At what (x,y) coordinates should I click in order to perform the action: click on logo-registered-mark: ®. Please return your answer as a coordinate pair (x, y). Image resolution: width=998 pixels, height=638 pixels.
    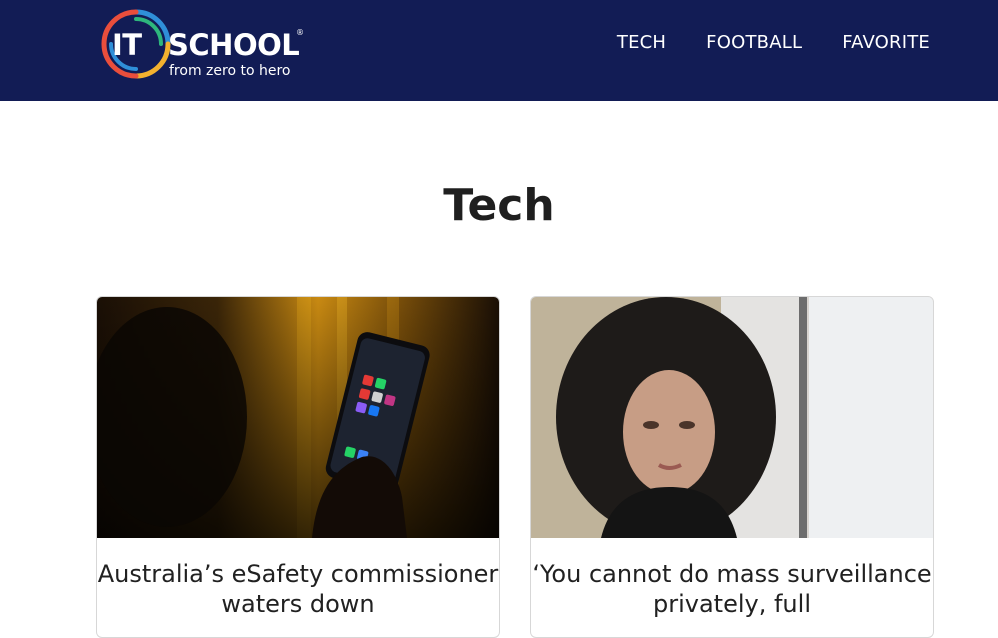
    Looking at the image, I should click on (300, 32).